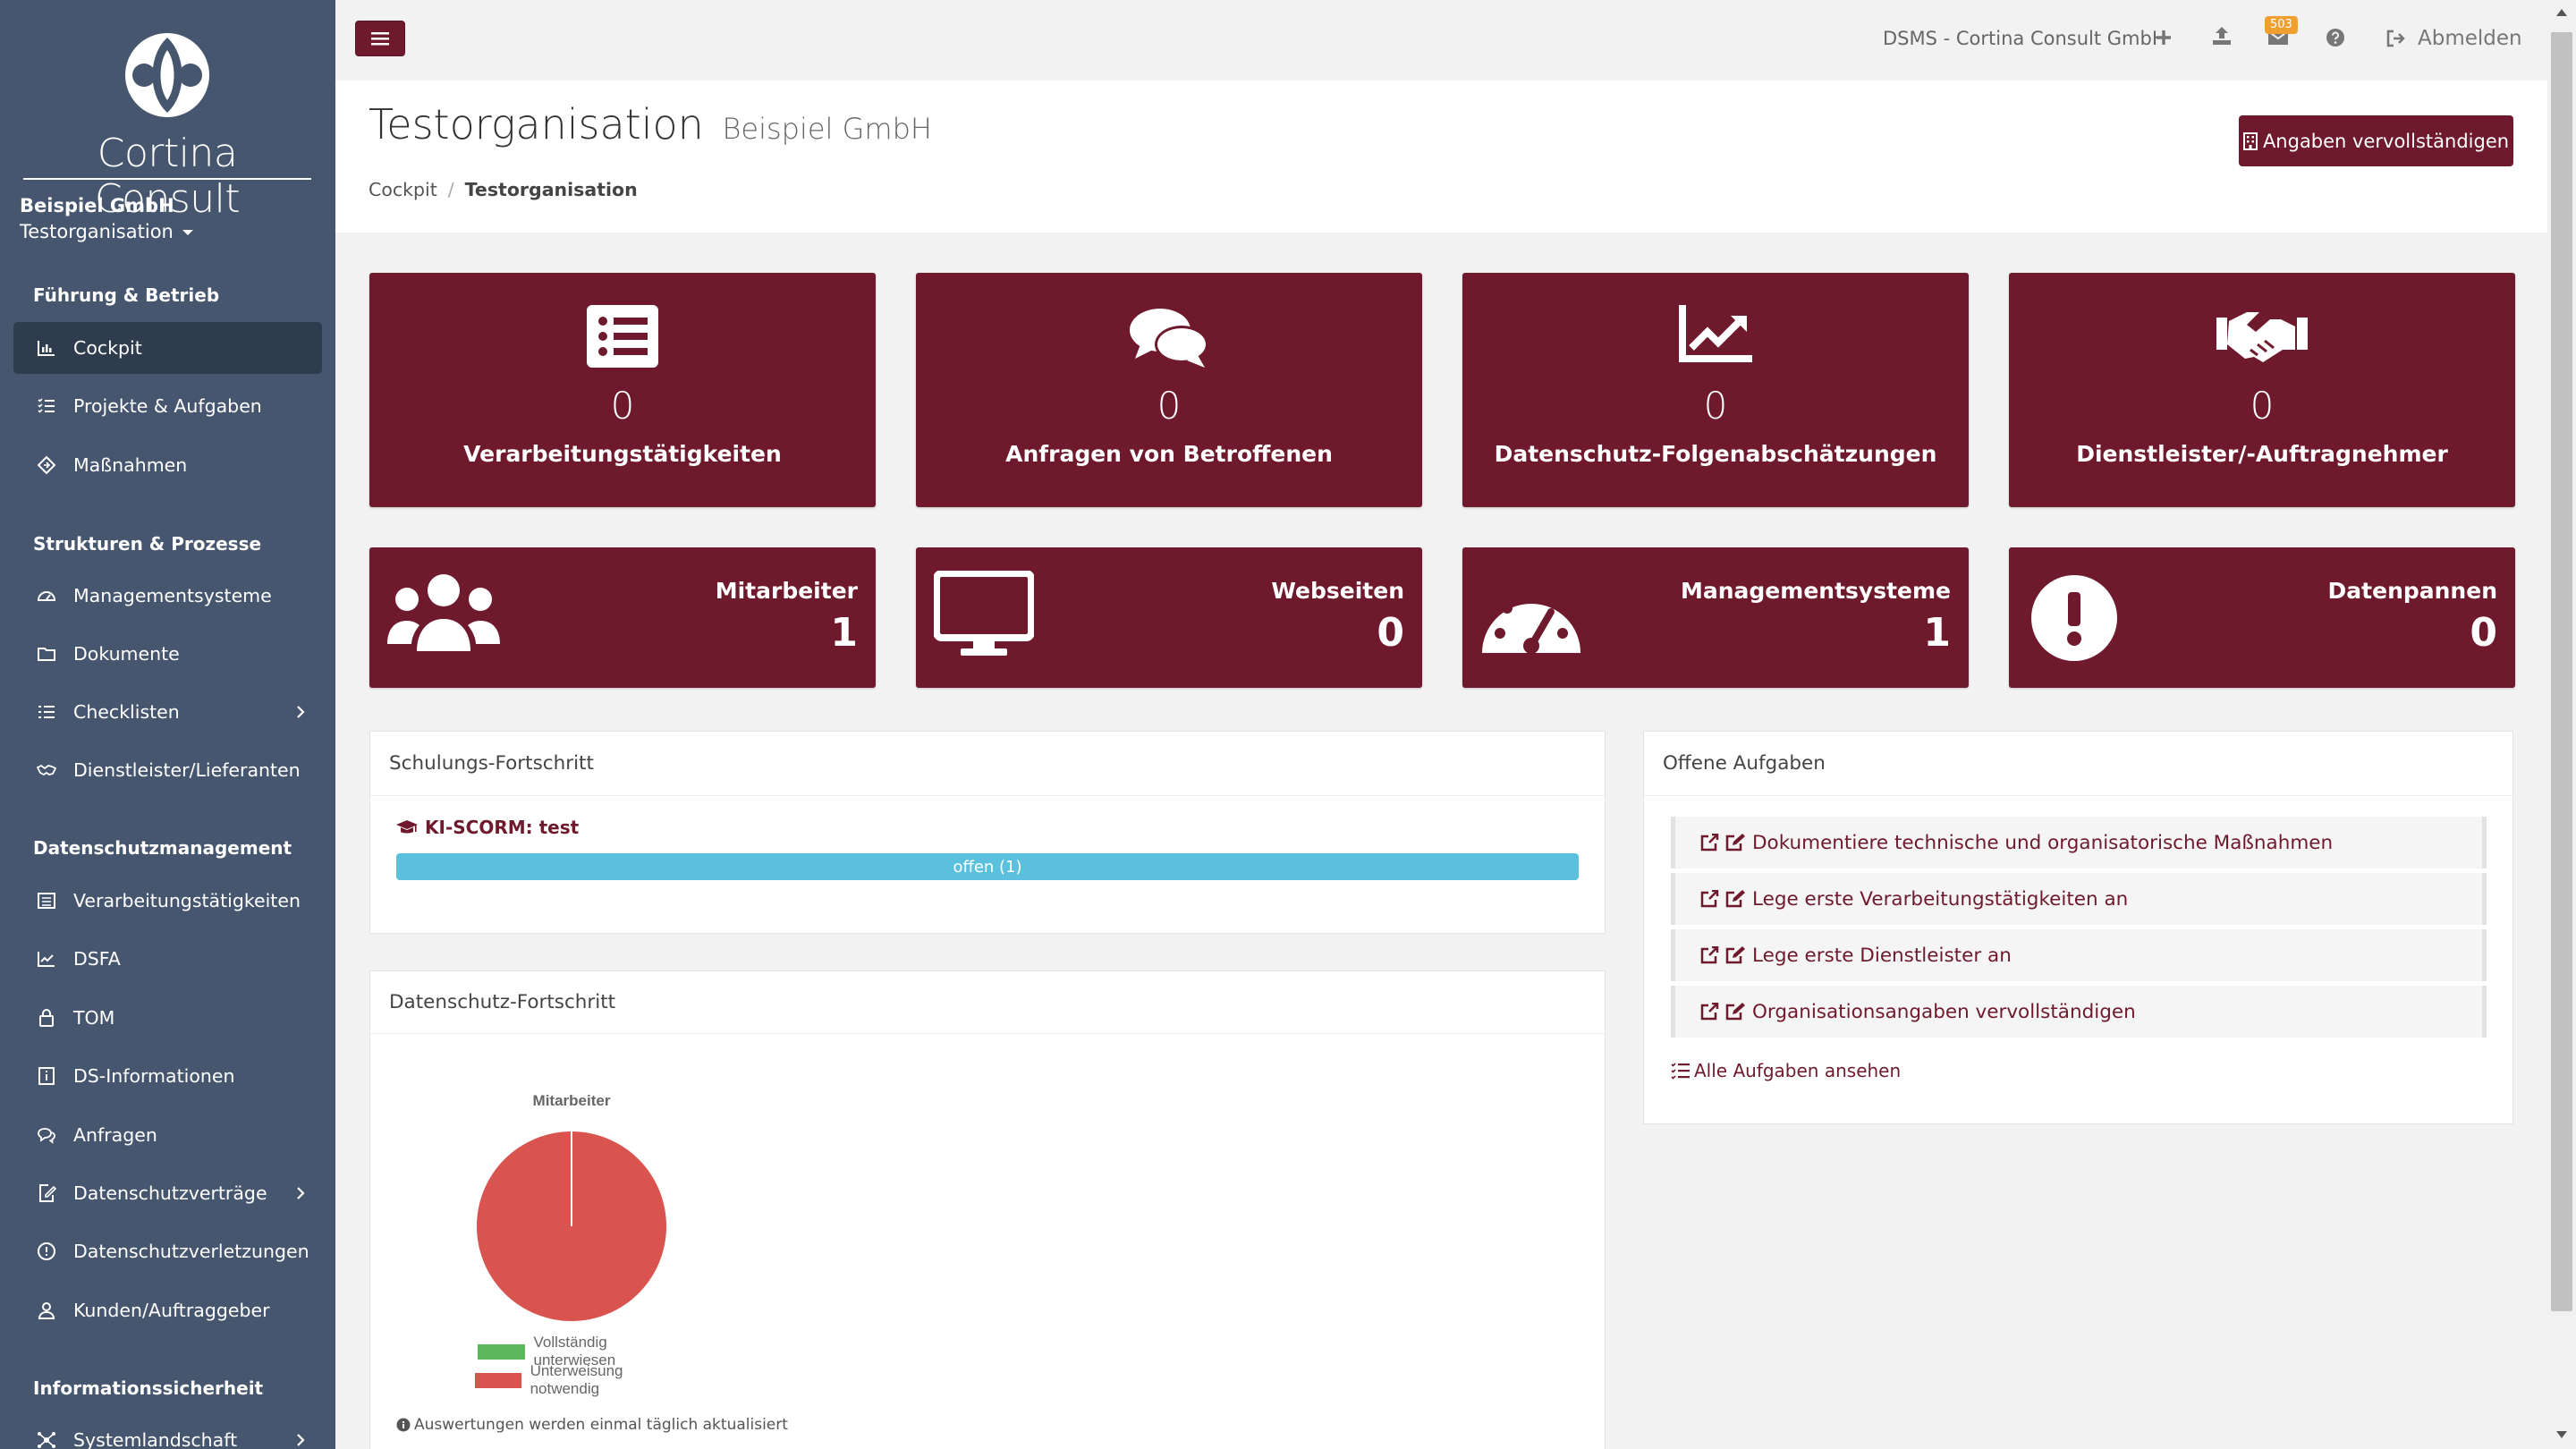 This screenshot has height=1449, width=2576. I want to click on tile-verarbeitungstaetigkeiten: 0 Verarbeitungstätigkeiten, so click(622, 390).